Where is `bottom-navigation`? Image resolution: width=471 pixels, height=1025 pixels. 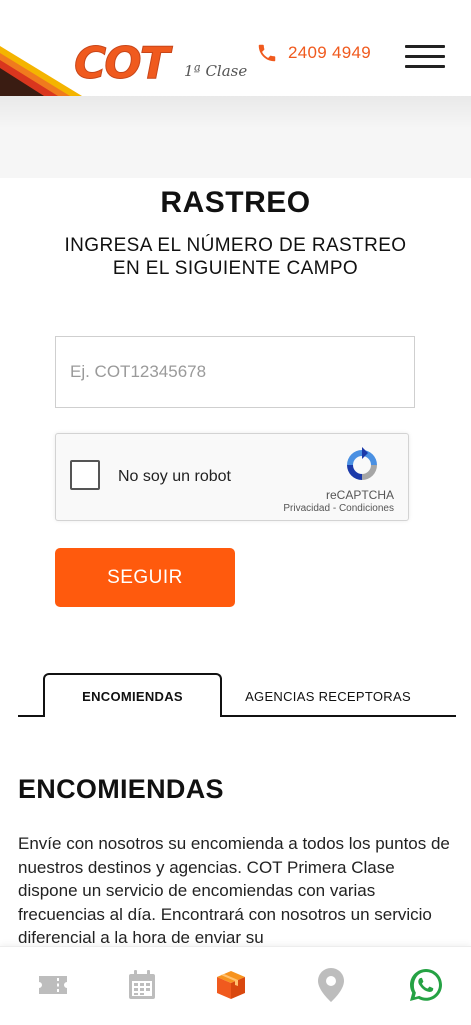 bottom-navigation is located at coordinates (235, 985).